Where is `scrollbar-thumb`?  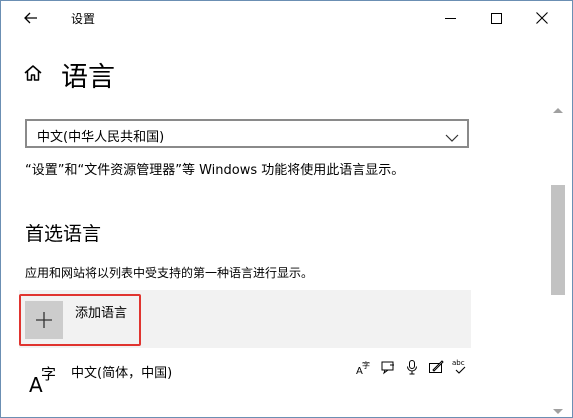 scrollbar-thumb is located at coordinates (558, 240).